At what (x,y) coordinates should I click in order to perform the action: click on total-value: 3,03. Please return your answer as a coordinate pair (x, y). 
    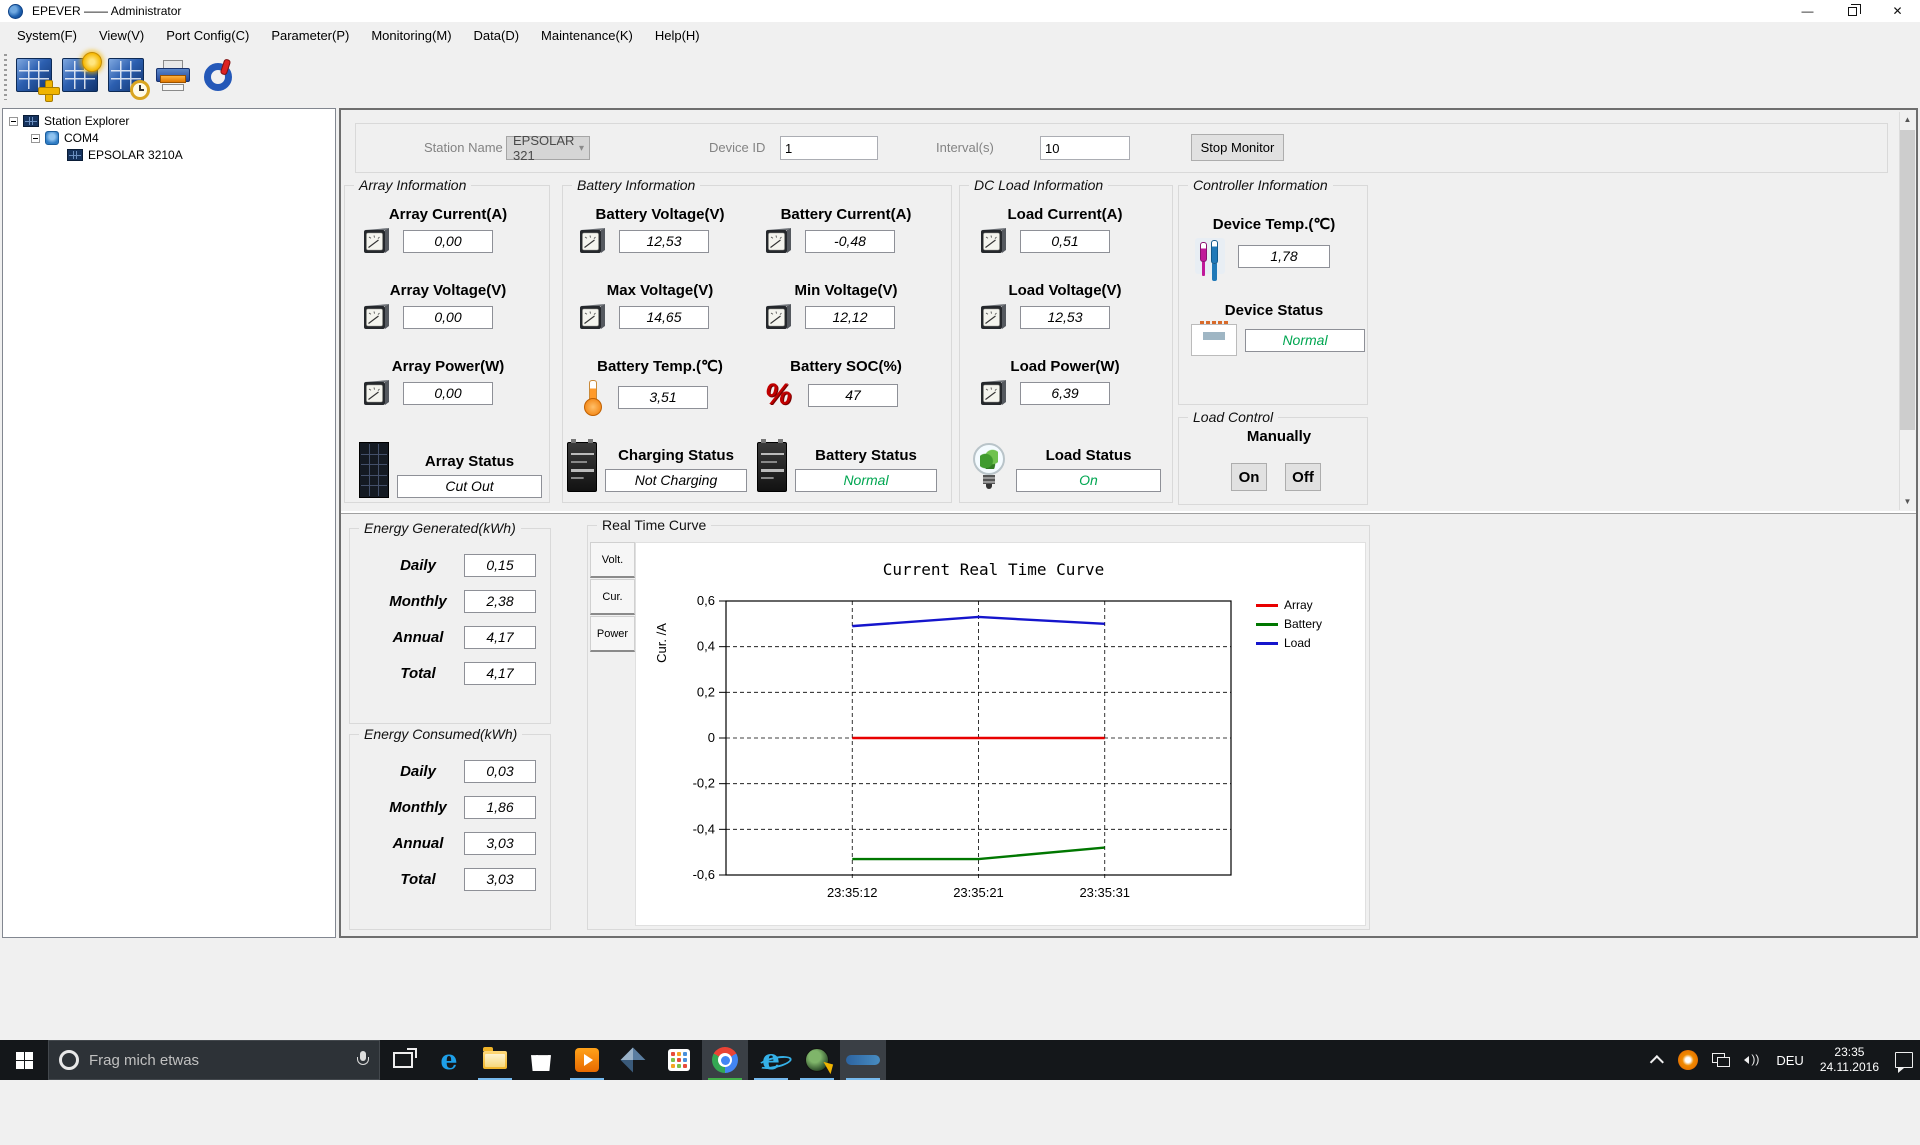
    Looking at the image, I should click on (500, 879).